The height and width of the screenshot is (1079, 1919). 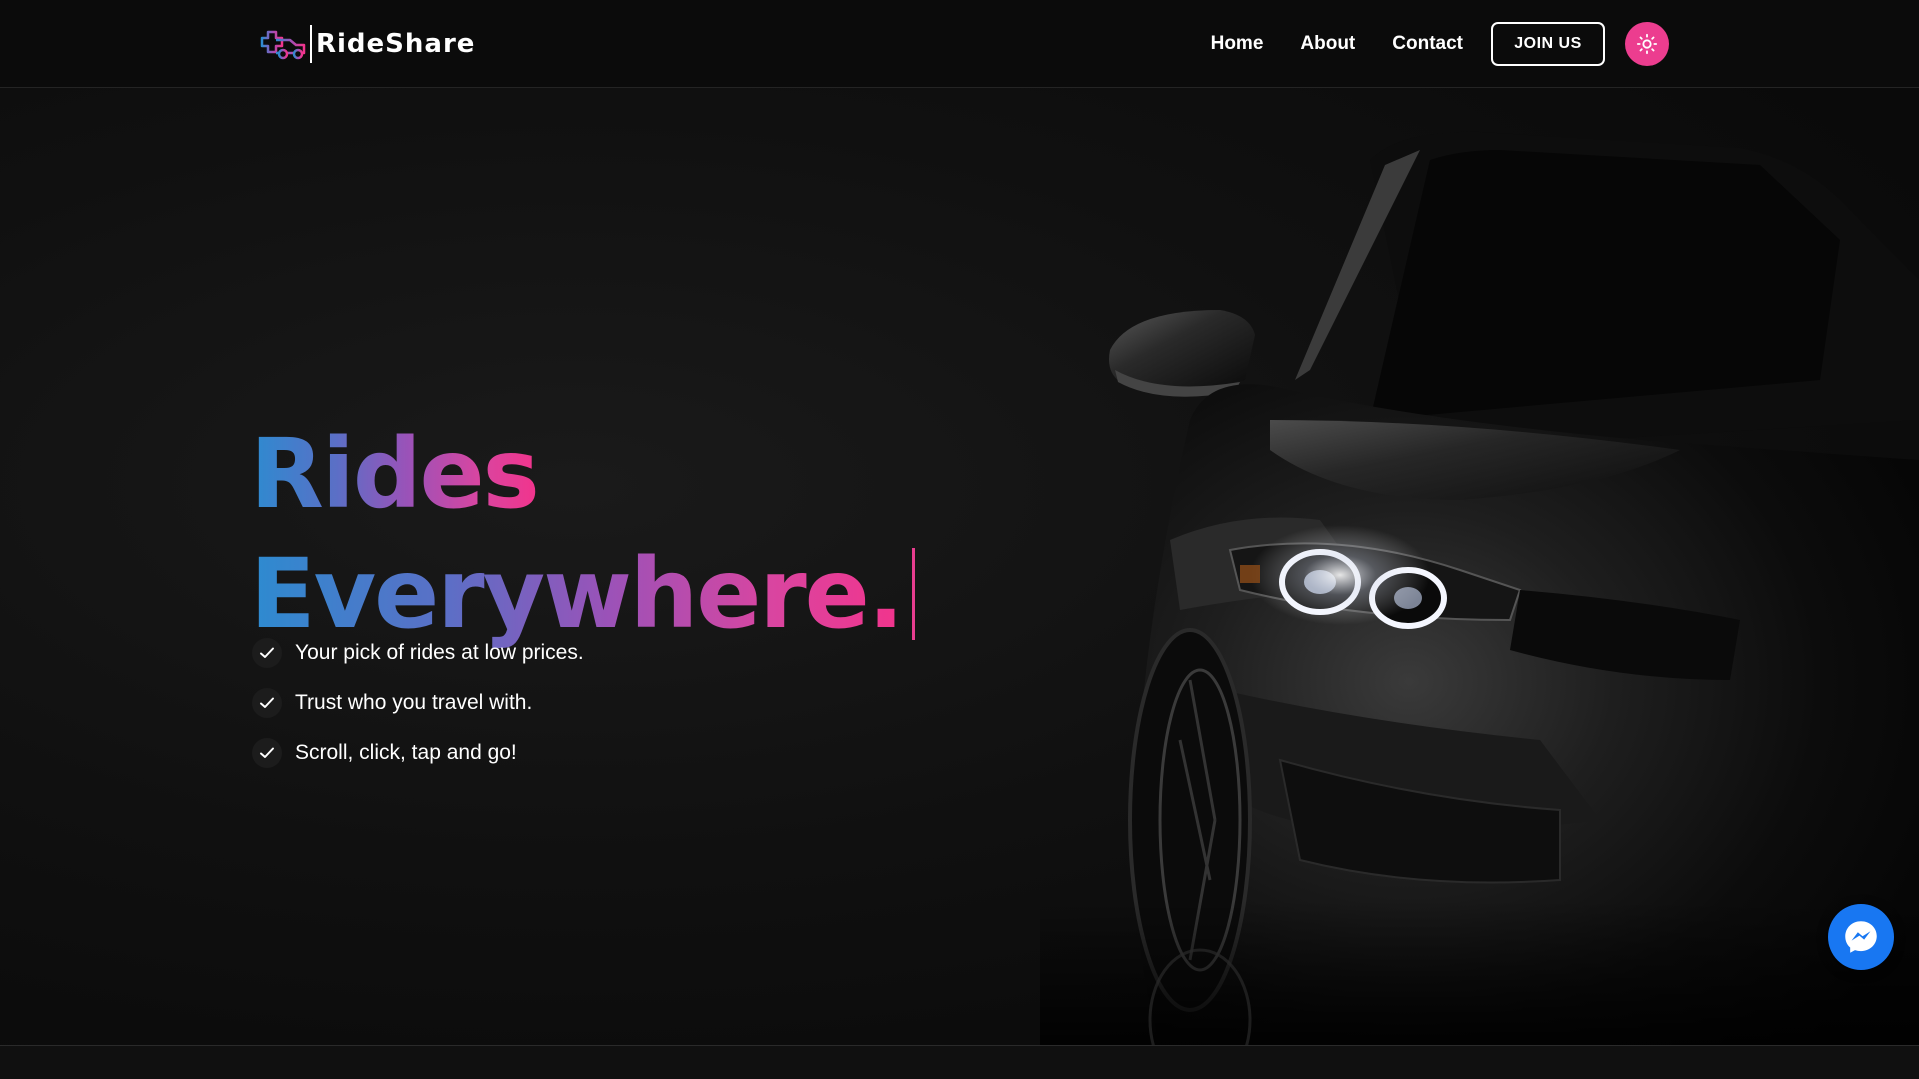 I want to click on car-plus-logo-icon, so click(x=283, y=45).